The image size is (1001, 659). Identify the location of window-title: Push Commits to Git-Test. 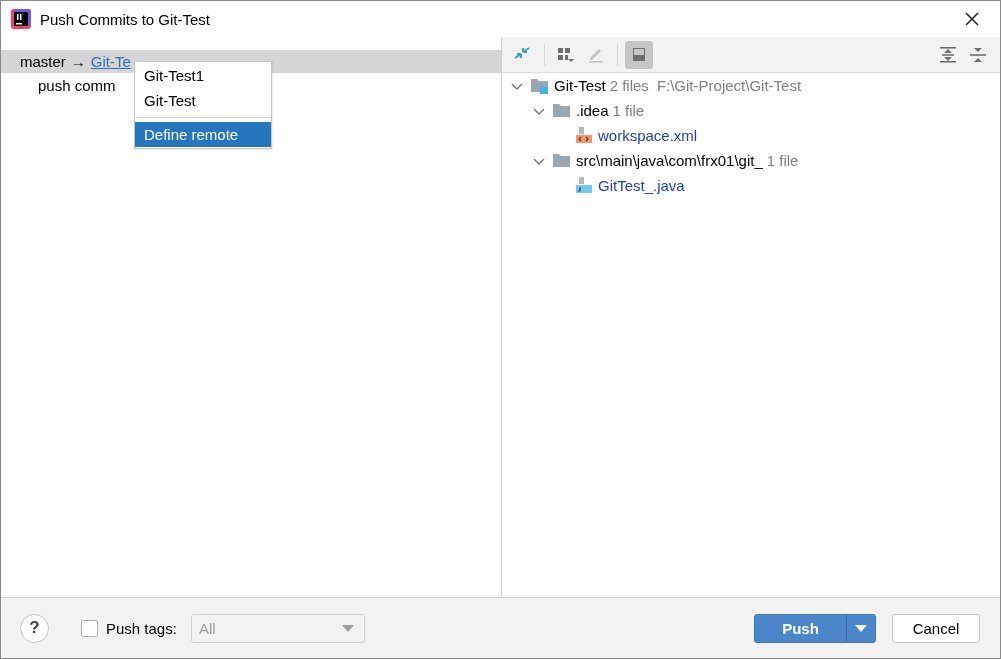
(126, 19).